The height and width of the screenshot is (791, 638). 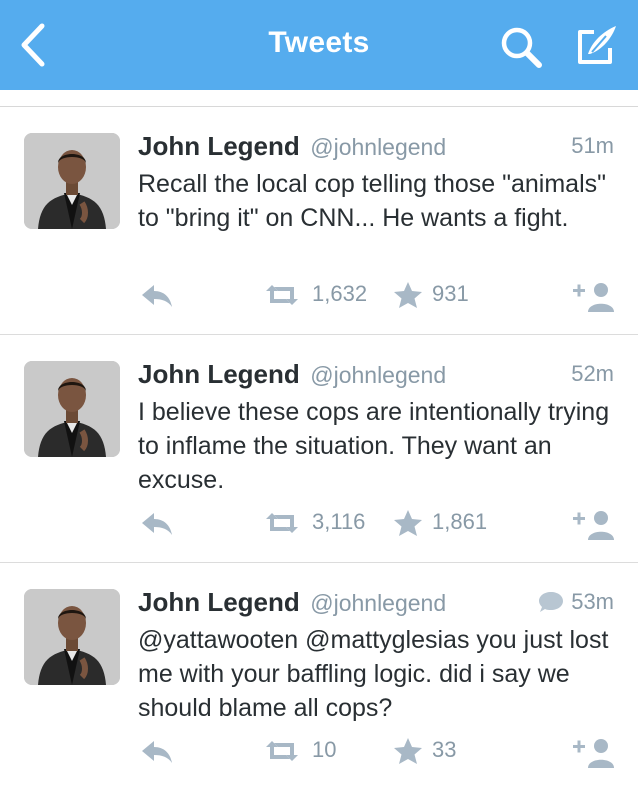 What do you see at coordinates (521, 47) in the screenshot?
I see `search-icon` at bounding box center [521, 47].